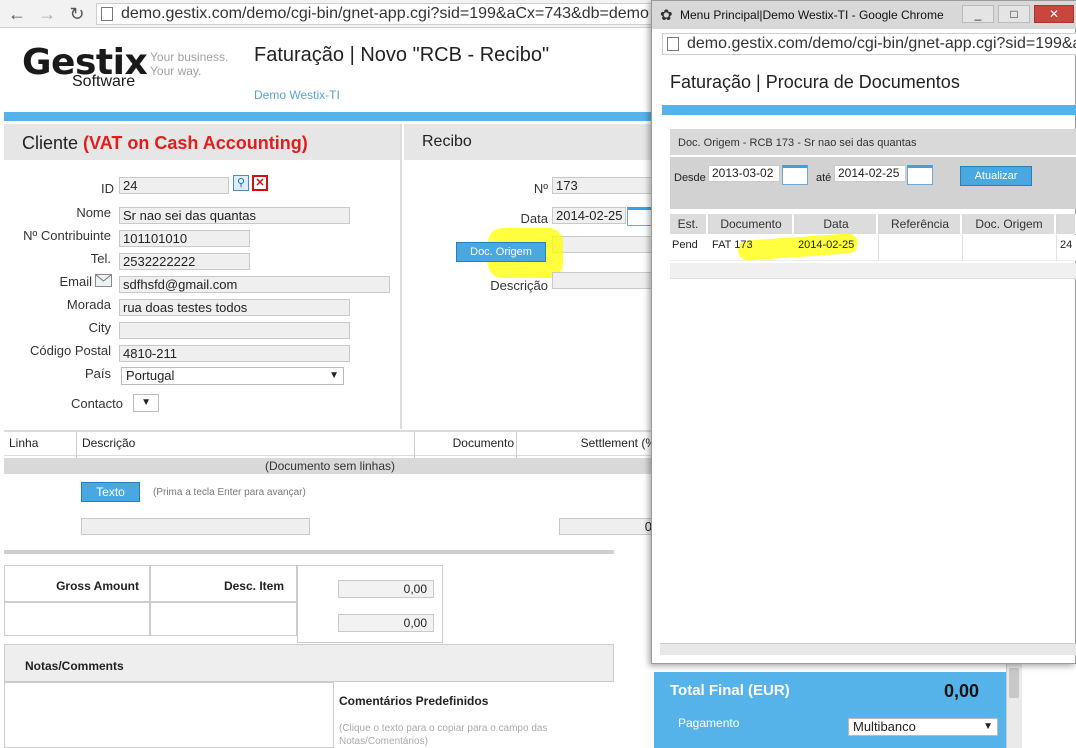 The width and height of the screenshot is (1076, 748). I want to click on email-icon, so click(103, 280).